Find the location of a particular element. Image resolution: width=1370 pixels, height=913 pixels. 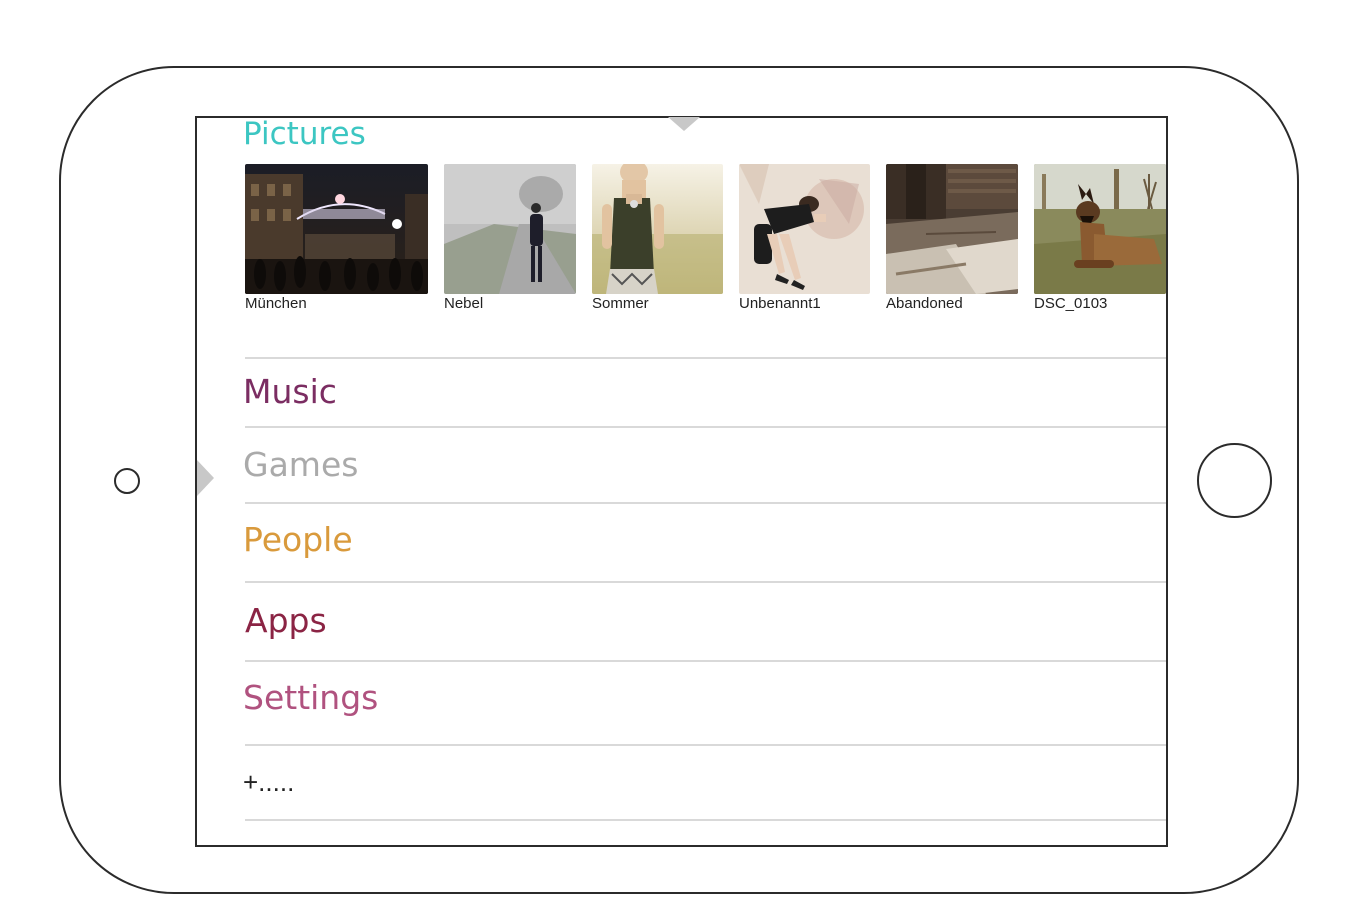

menu-item-games: Games is located at coordinates (300, 465).